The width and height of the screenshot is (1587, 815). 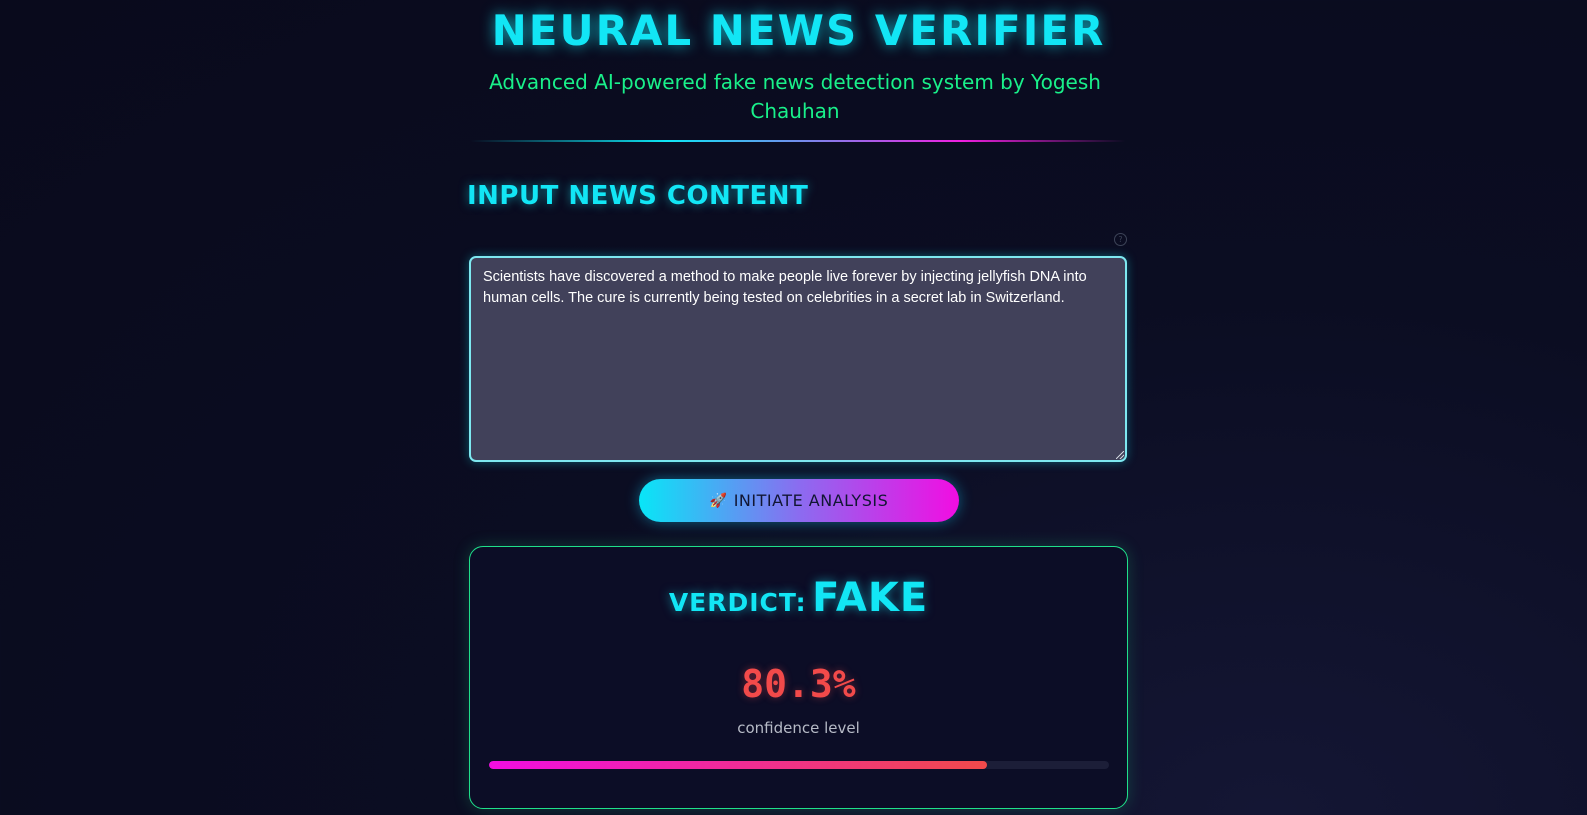 I want to click on result-card: VERDICT: FAKE 80.3% confidence level, so click(x=798, y=677).